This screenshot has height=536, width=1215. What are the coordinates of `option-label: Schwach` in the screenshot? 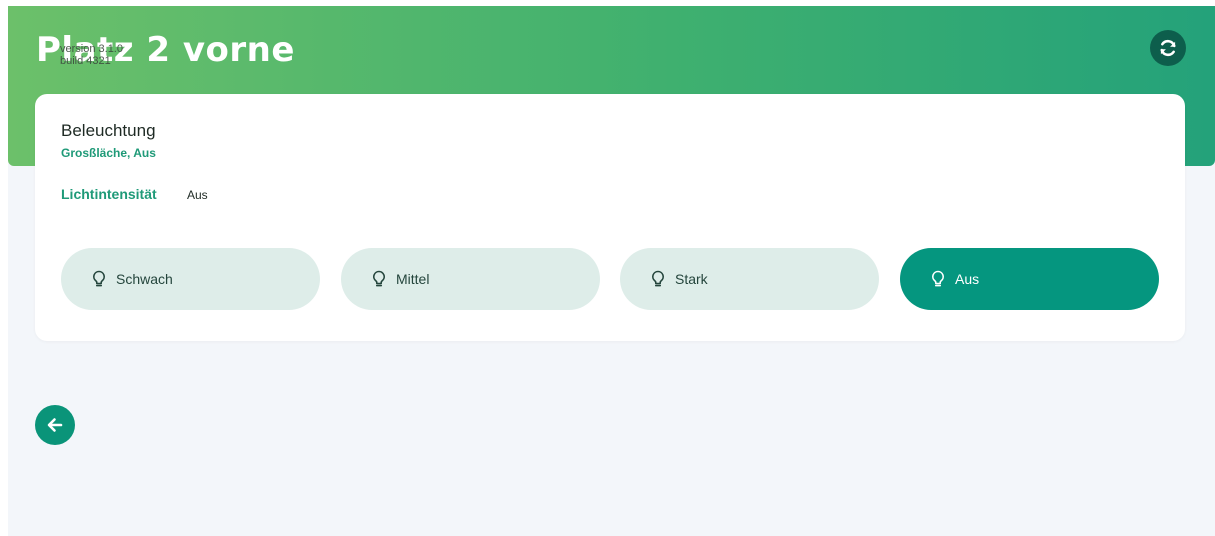 It's located at (144, 279).